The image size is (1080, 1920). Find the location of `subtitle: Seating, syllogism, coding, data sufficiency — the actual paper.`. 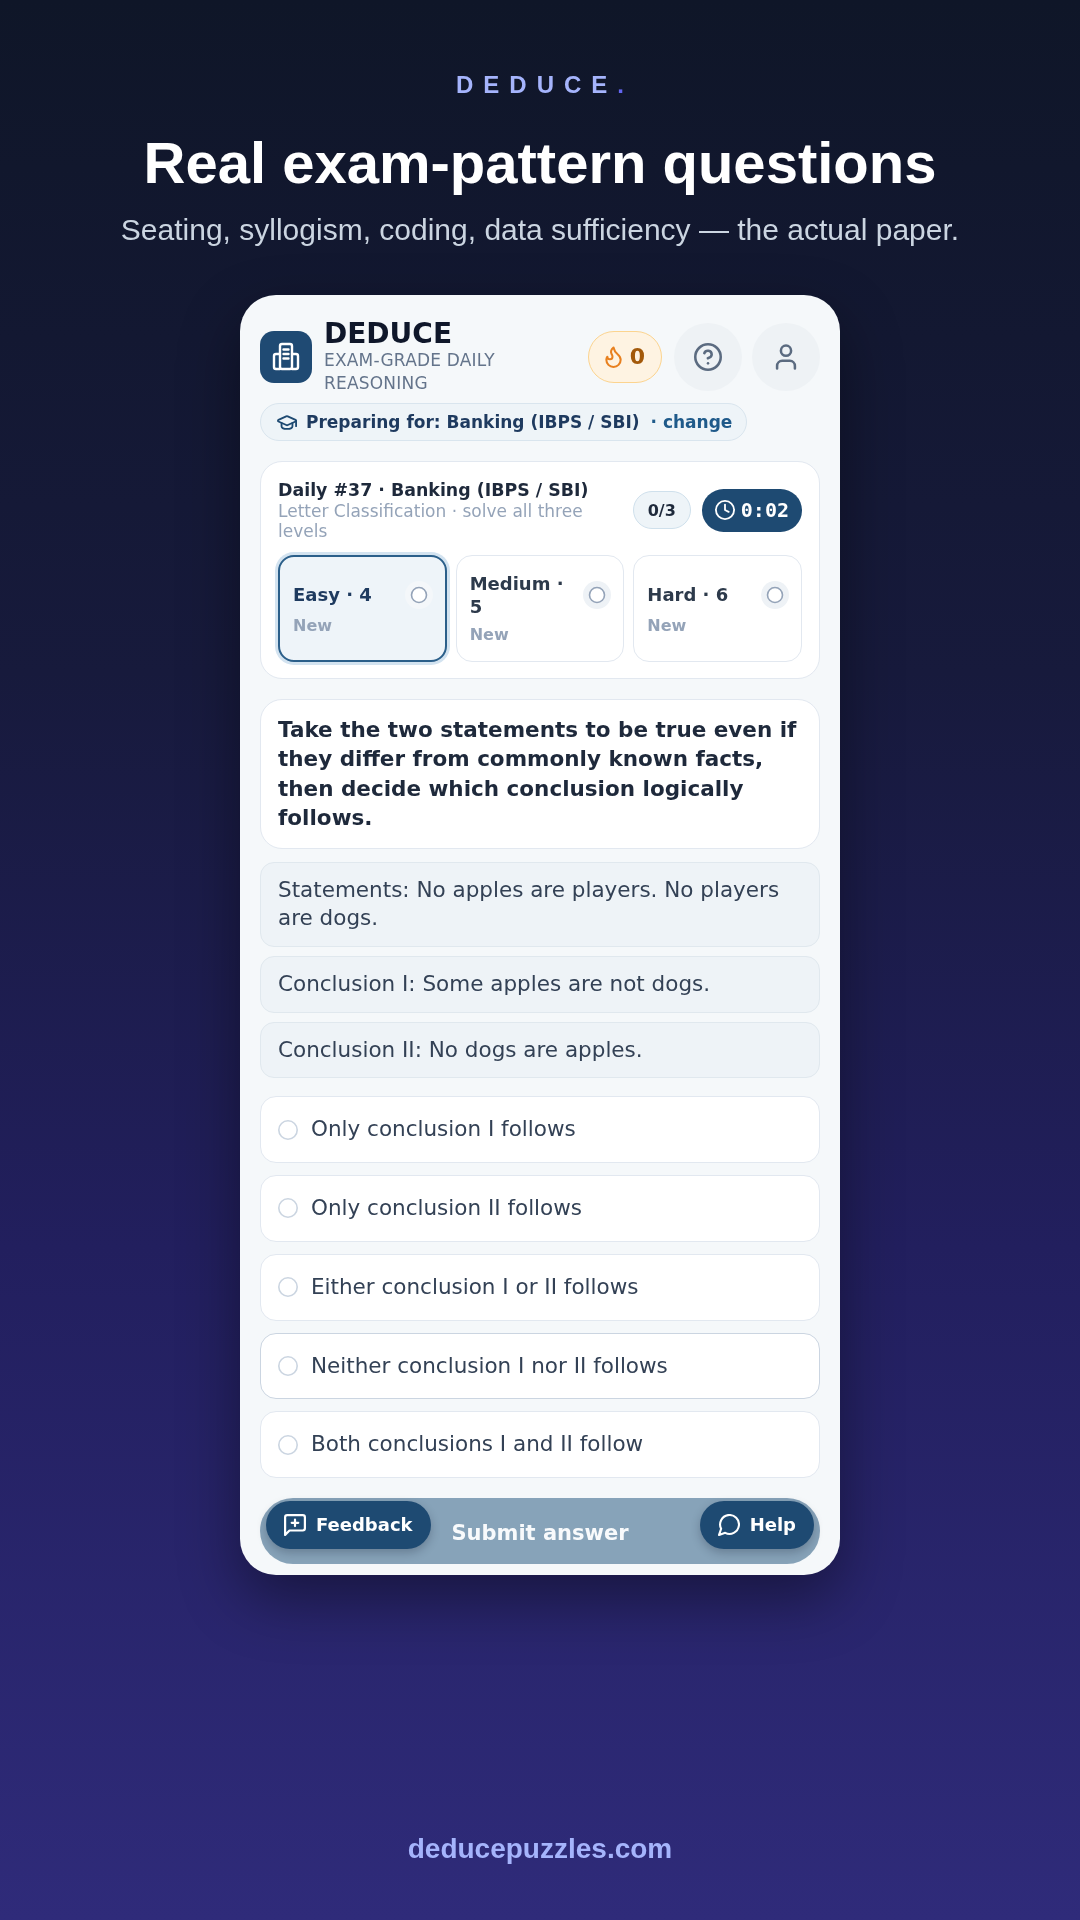

subtitle: Seating, syllogism, coding, data sufficiency — the actual paper. is located at coordinates (540, 230).